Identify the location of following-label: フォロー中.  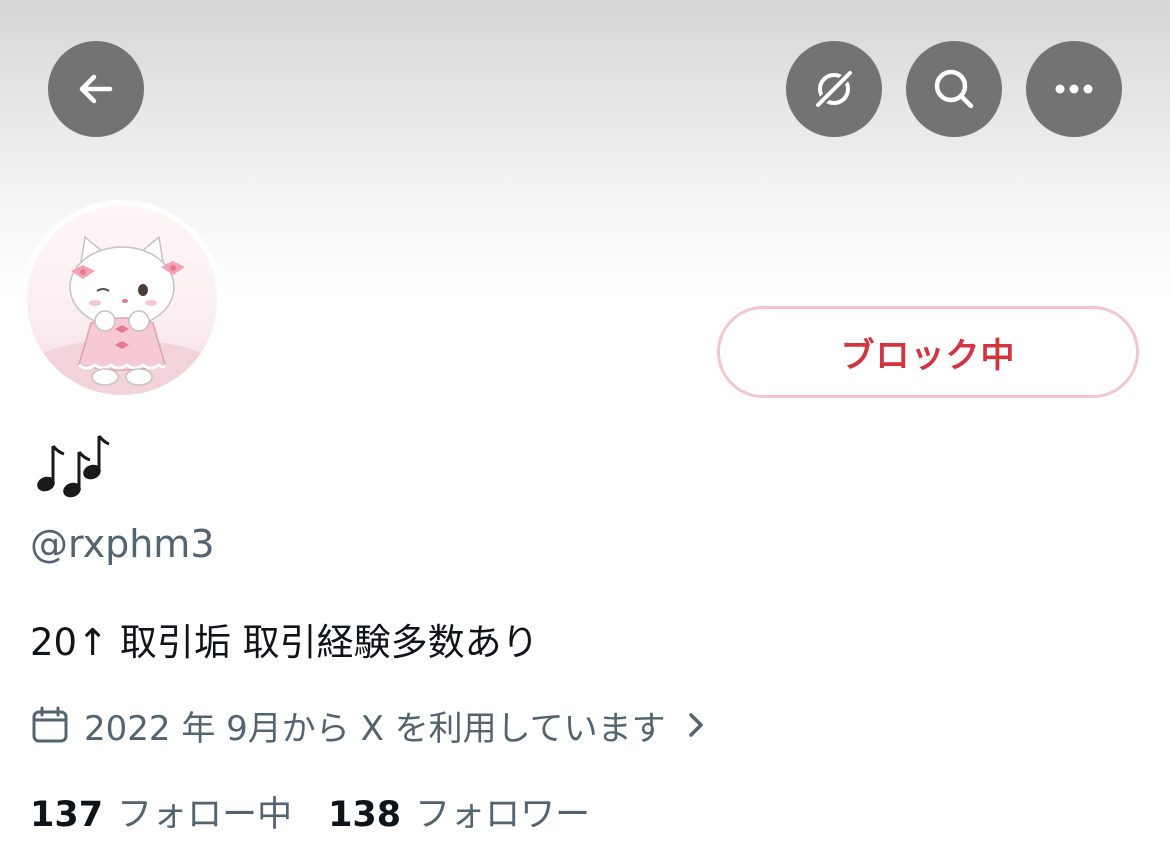
(205, 814).